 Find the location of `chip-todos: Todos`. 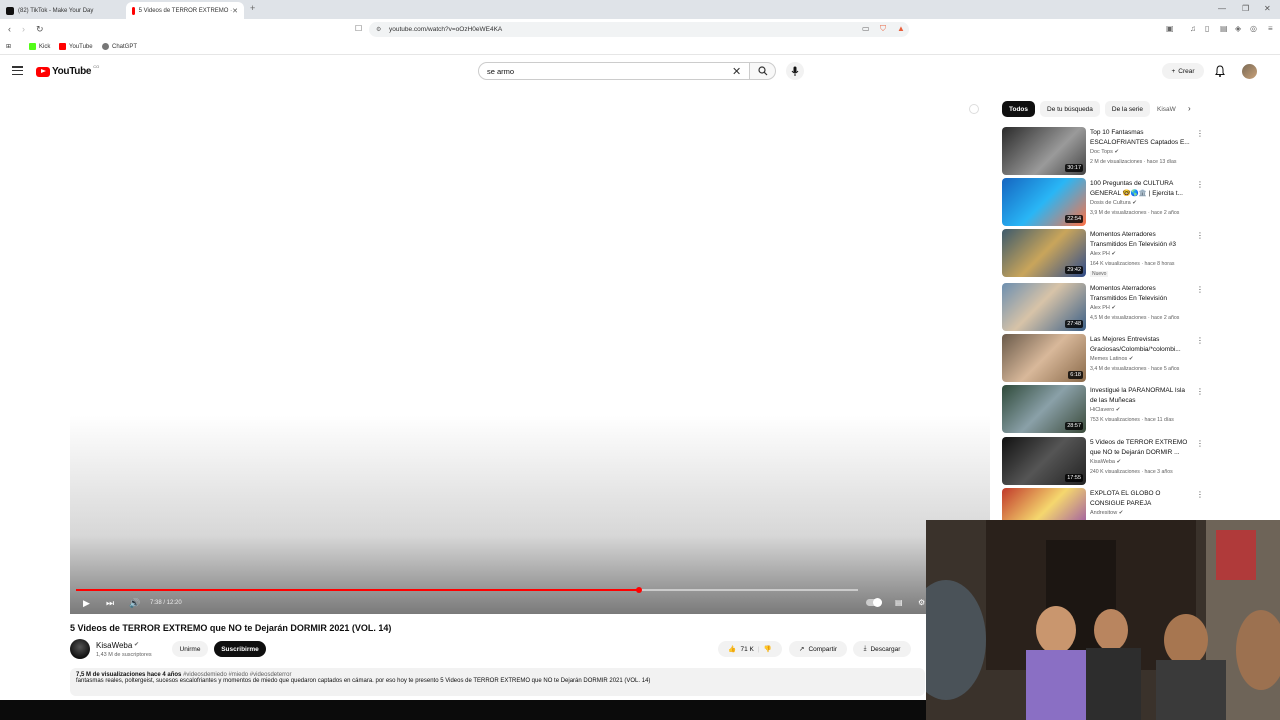

chip-todos: Todos is located at coordinates (1019, 109).